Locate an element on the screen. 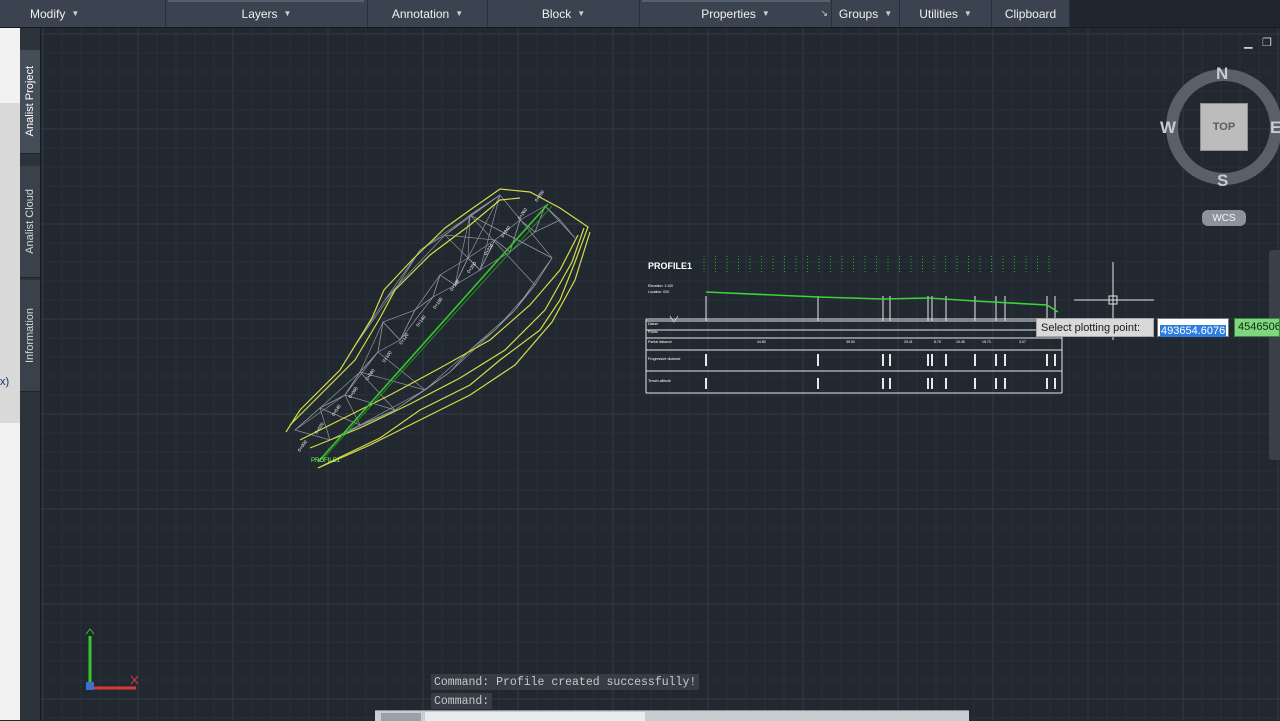 This screenshot has height=721, width=1280. left-window-edge is located at coordinates (10, 374).